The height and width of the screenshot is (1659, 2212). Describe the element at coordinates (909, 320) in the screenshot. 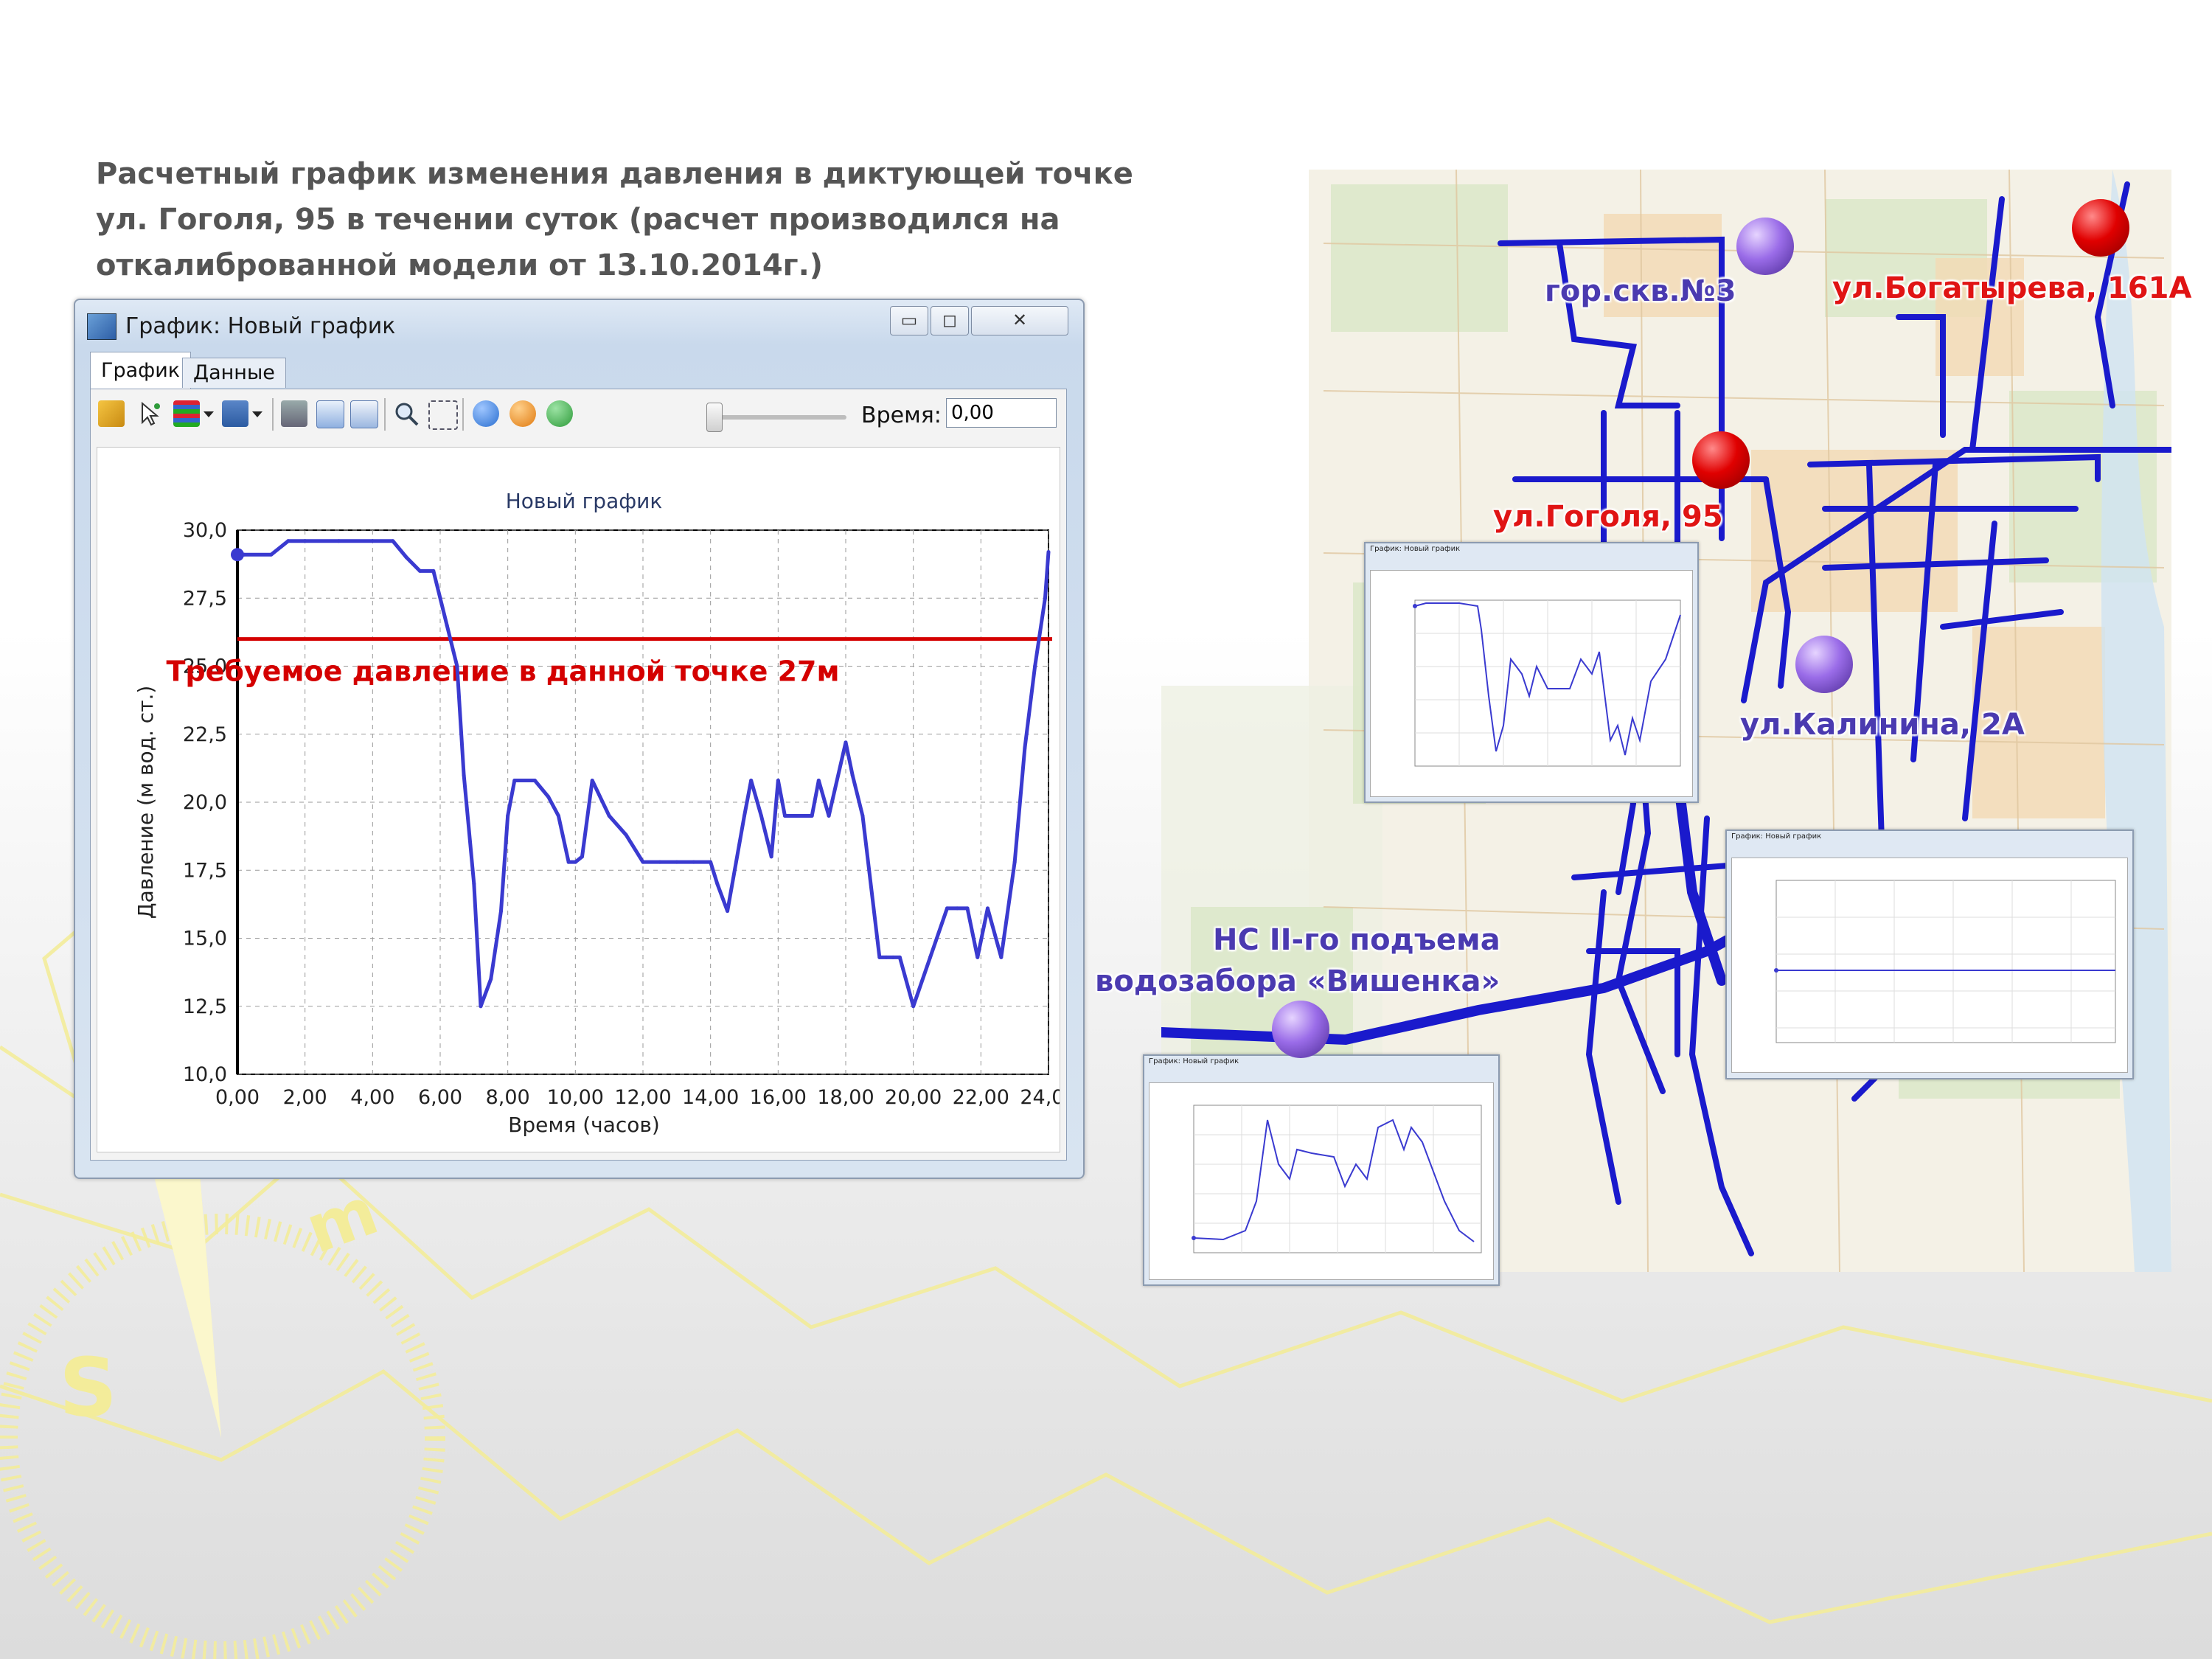

I see `minimize-button: ▭` at that location.